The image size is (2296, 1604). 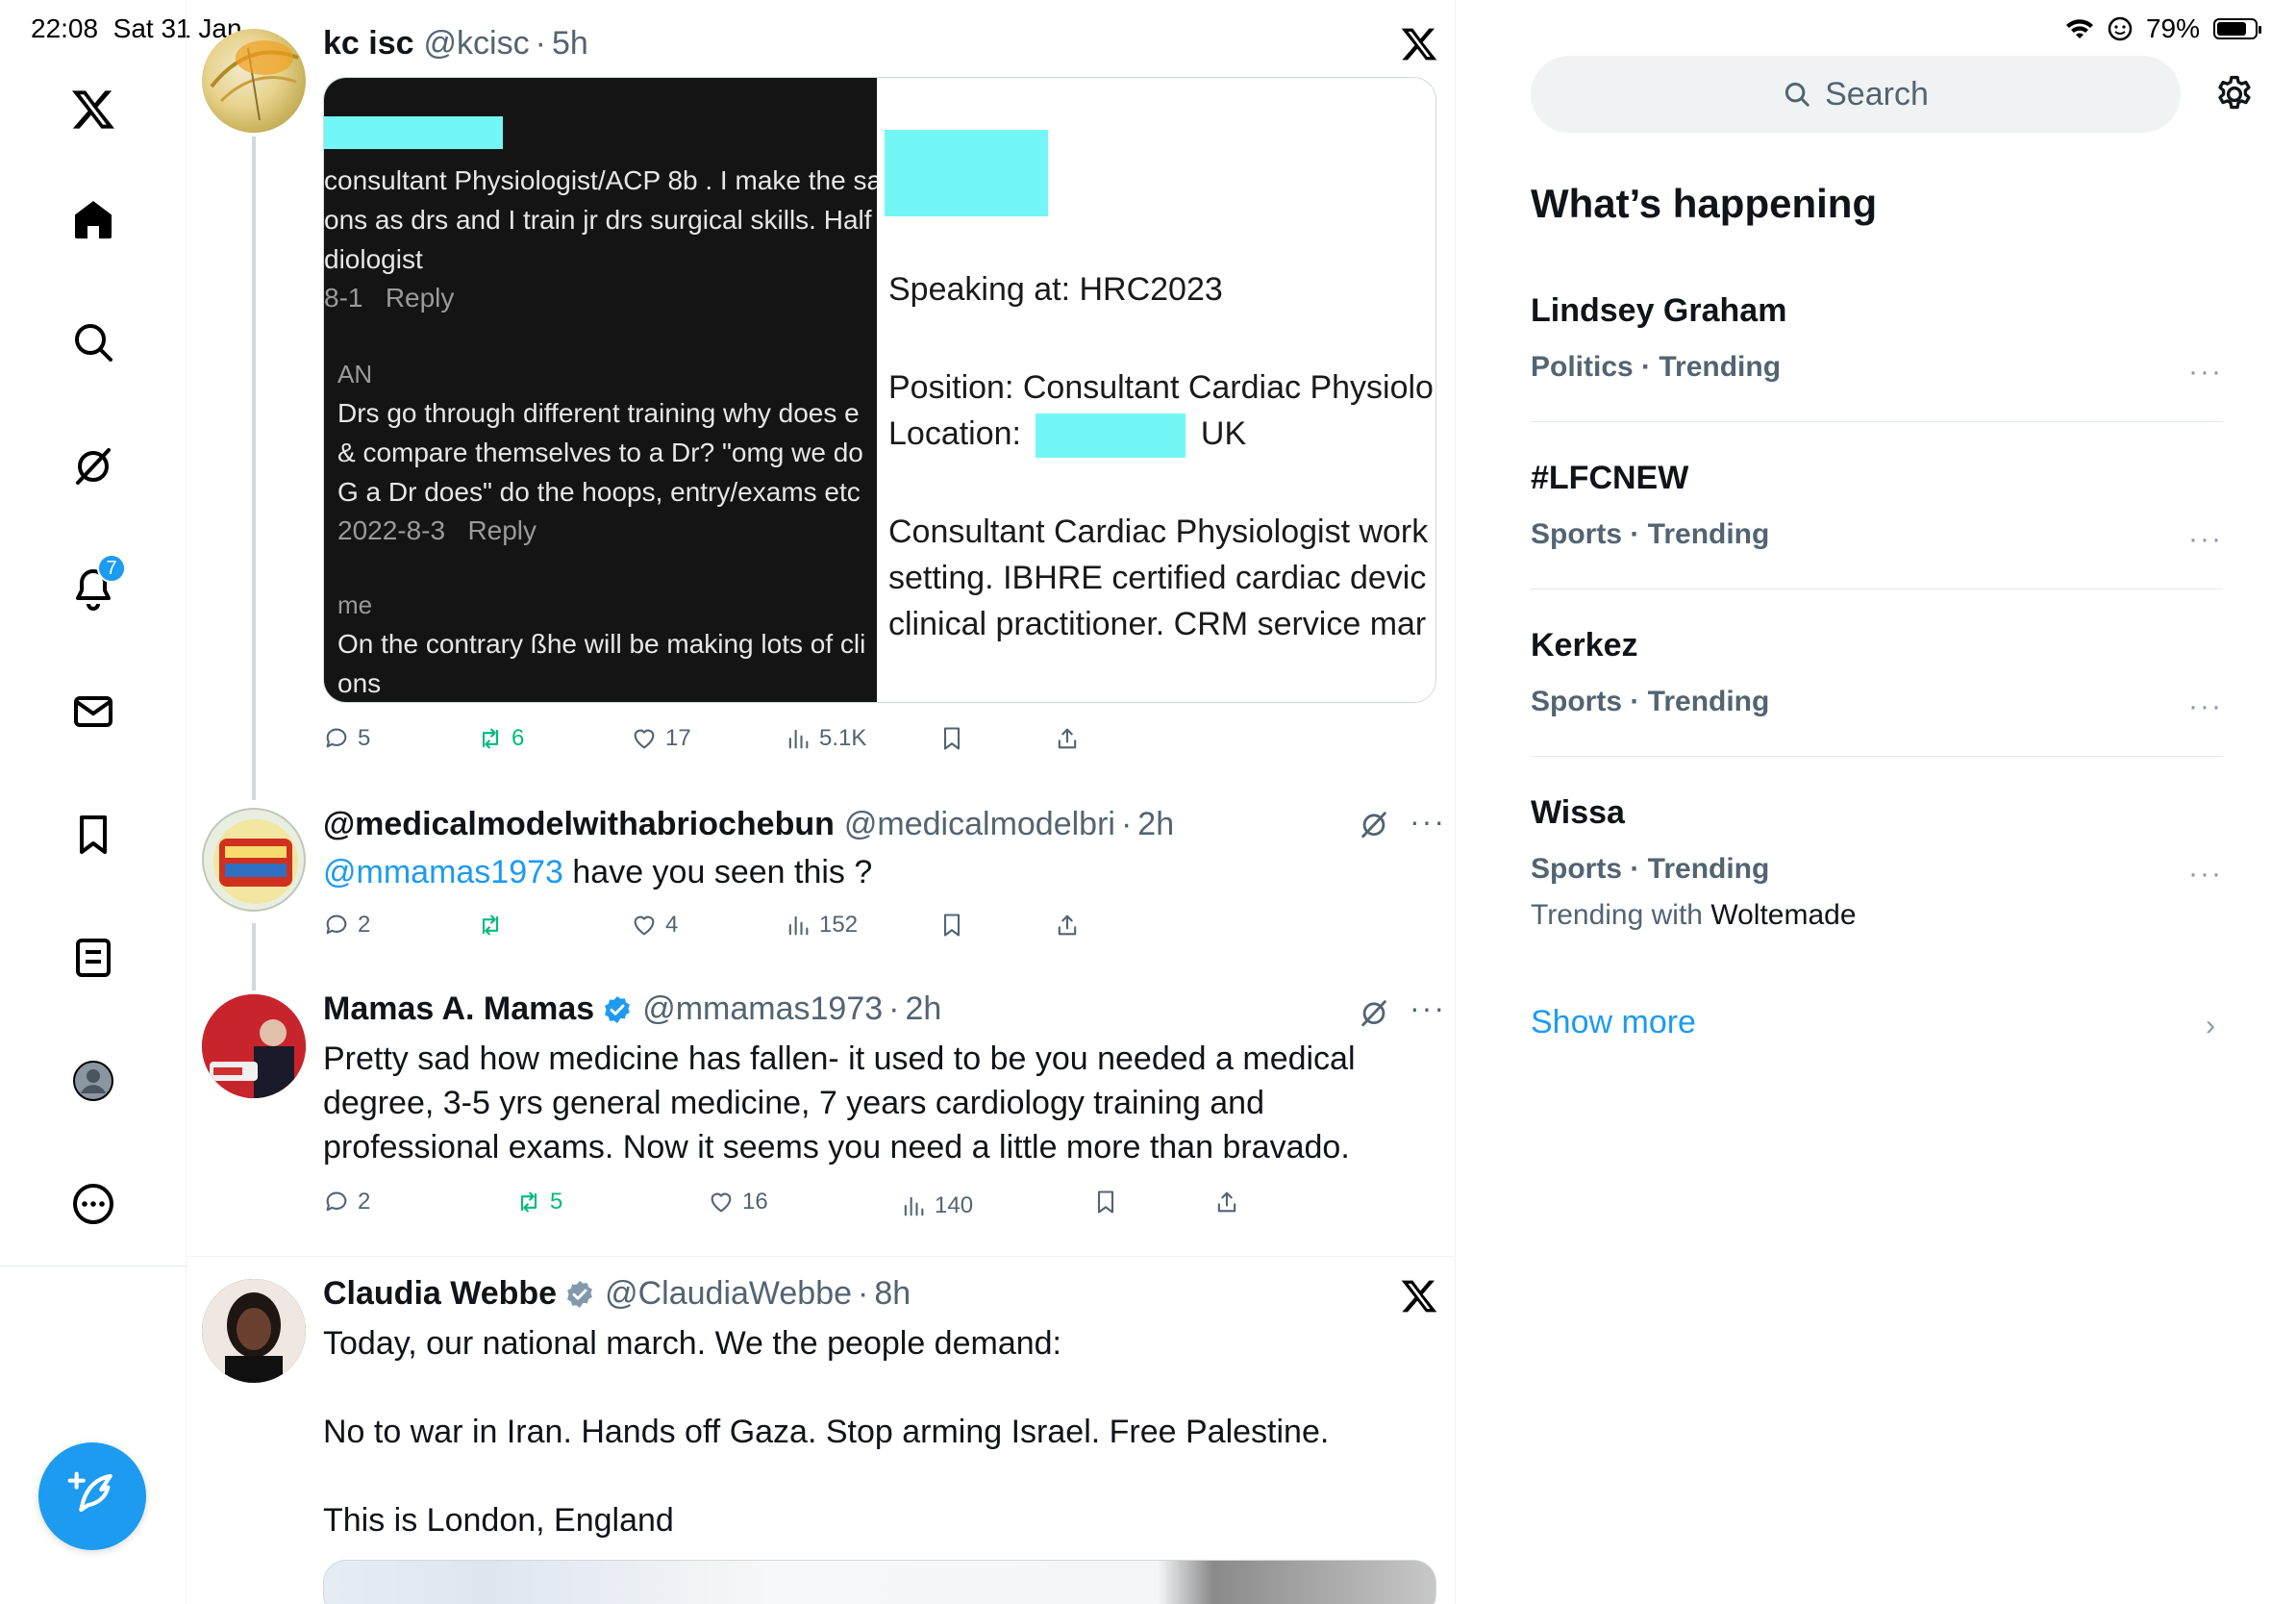 What do you see at coordinates (936, 1206) in the screenshot?
I see `views-button: 140` at bounding box center [936, 1206].